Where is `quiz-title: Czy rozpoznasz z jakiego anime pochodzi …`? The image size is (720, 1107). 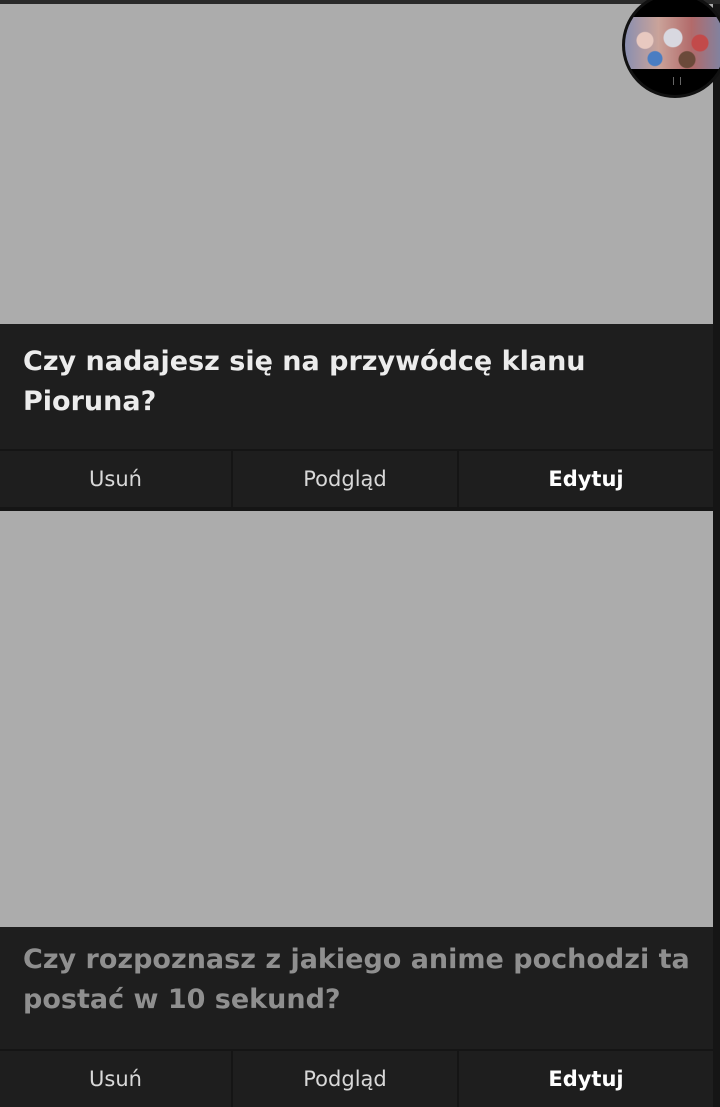 quiz-title: Czy rozpoznasz z jakiego anime pochodzi … is located at coordinates (358, 980).